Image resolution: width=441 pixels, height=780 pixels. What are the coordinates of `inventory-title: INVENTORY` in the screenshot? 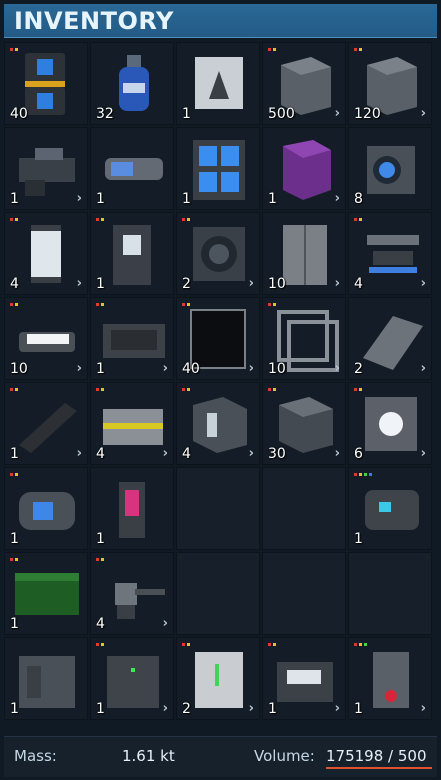 It's located at (94, 21).